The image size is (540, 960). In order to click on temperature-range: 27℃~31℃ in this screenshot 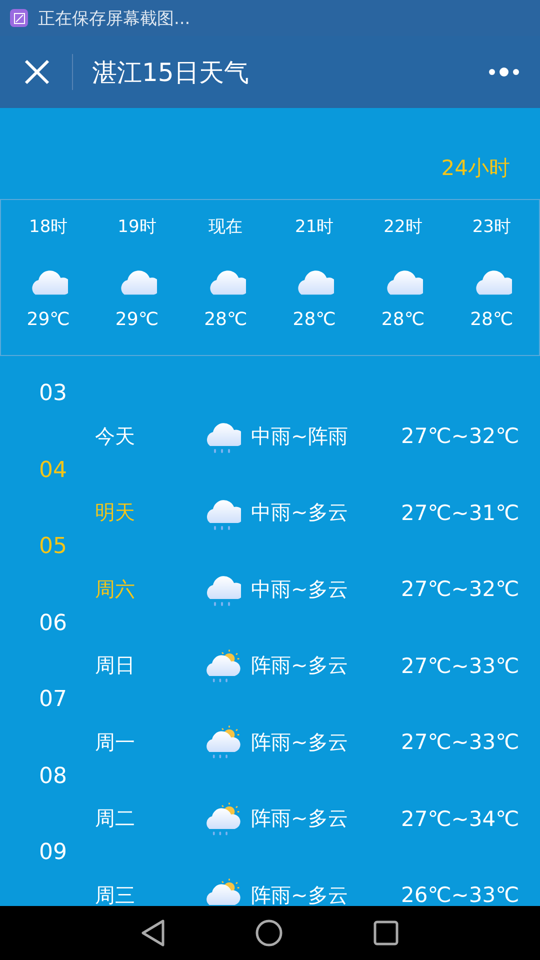, I will do `click(460, 512)`.